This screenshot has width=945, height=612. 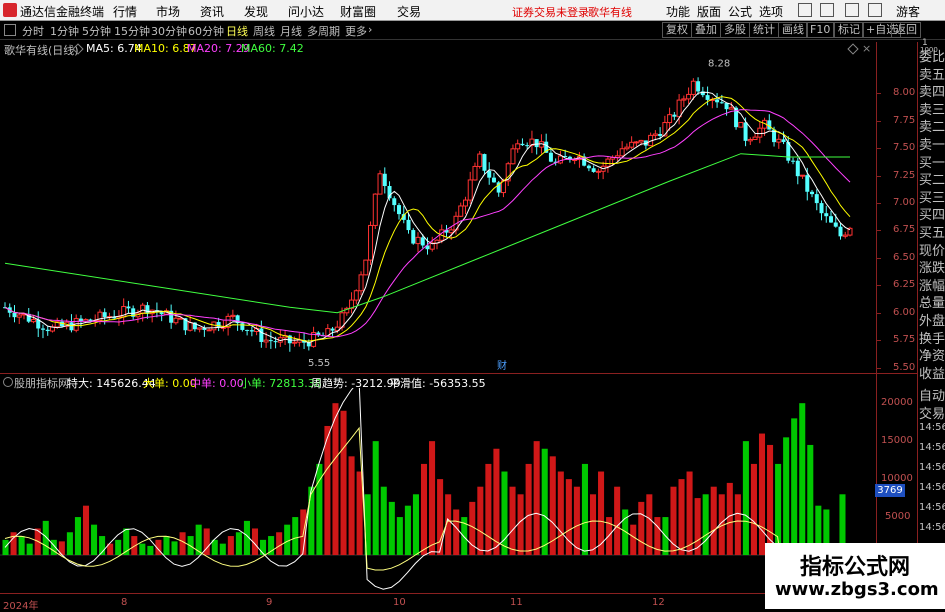 What do you see at coordinates (169, 31) in the screenshot?
I see `period-30min: 30分钟` at bounding box center [169, 31].